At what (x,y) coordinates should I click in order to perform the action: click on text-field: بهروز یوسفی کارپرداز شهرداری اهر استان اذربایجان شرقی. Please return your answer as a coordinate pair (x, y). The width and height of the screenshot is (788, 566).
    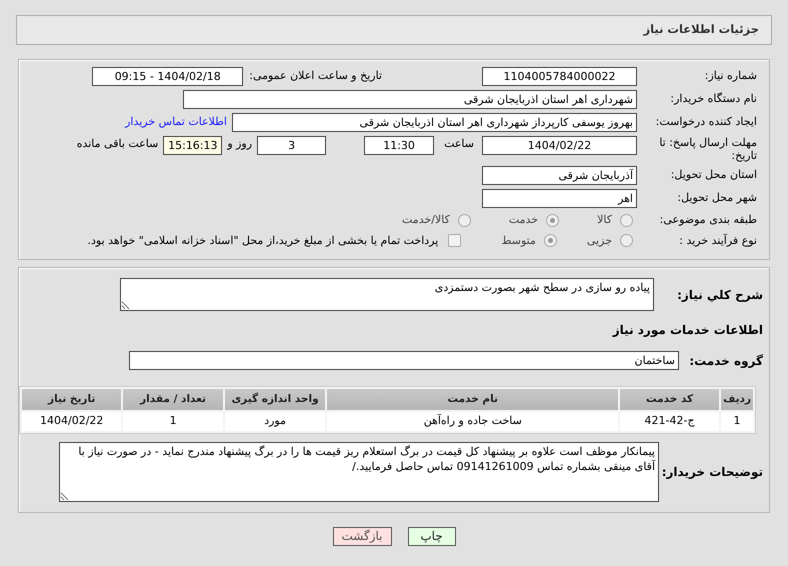
    Looking at the image, I should click on (434, 122).